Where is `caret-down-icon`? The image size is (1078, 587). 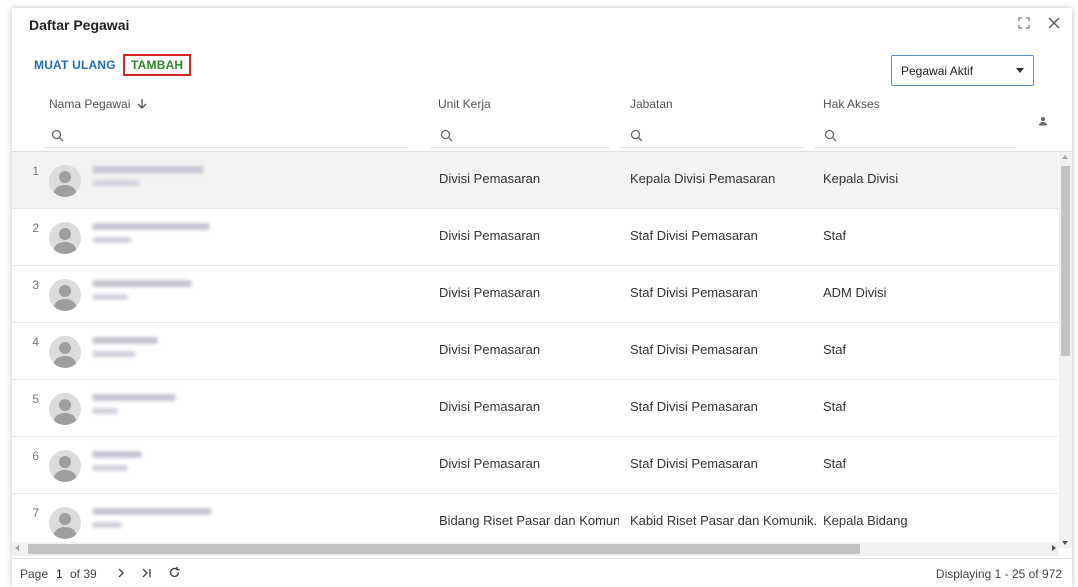
caret-down-icon is located at coordinates (1020, 70).